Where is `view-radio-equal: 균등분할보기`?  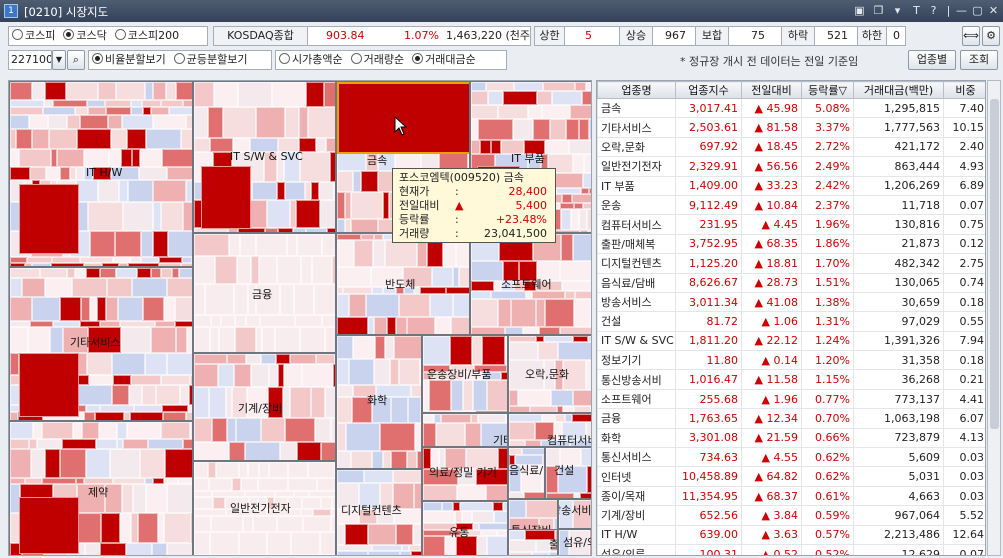
view-radio-equal: 균등분할보기 is located at coordinates (210, 60).